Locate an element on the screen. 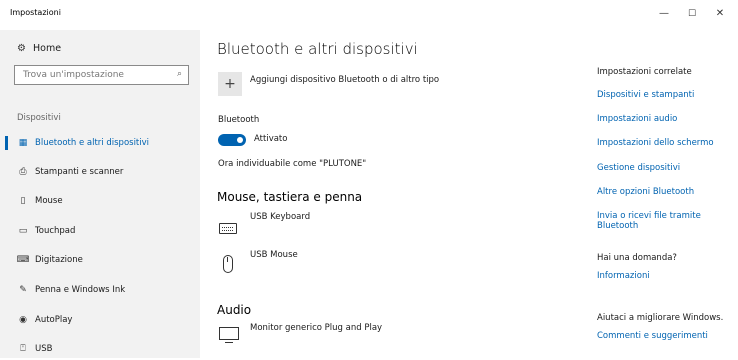 This screenshot has width=738, height=360. close-button: ✕ is located at coordinates (720, 14).